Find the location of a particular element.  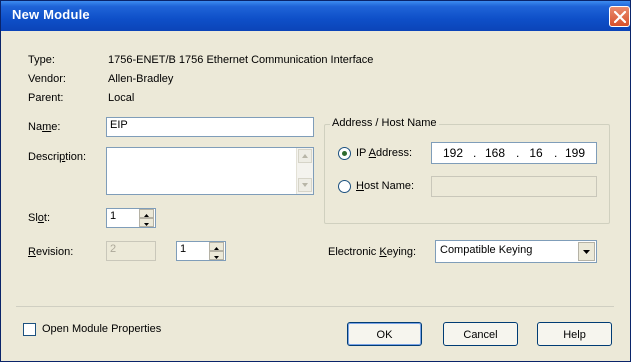

vendor-value: Allen-Bradley is located at coordinates (141, 79).